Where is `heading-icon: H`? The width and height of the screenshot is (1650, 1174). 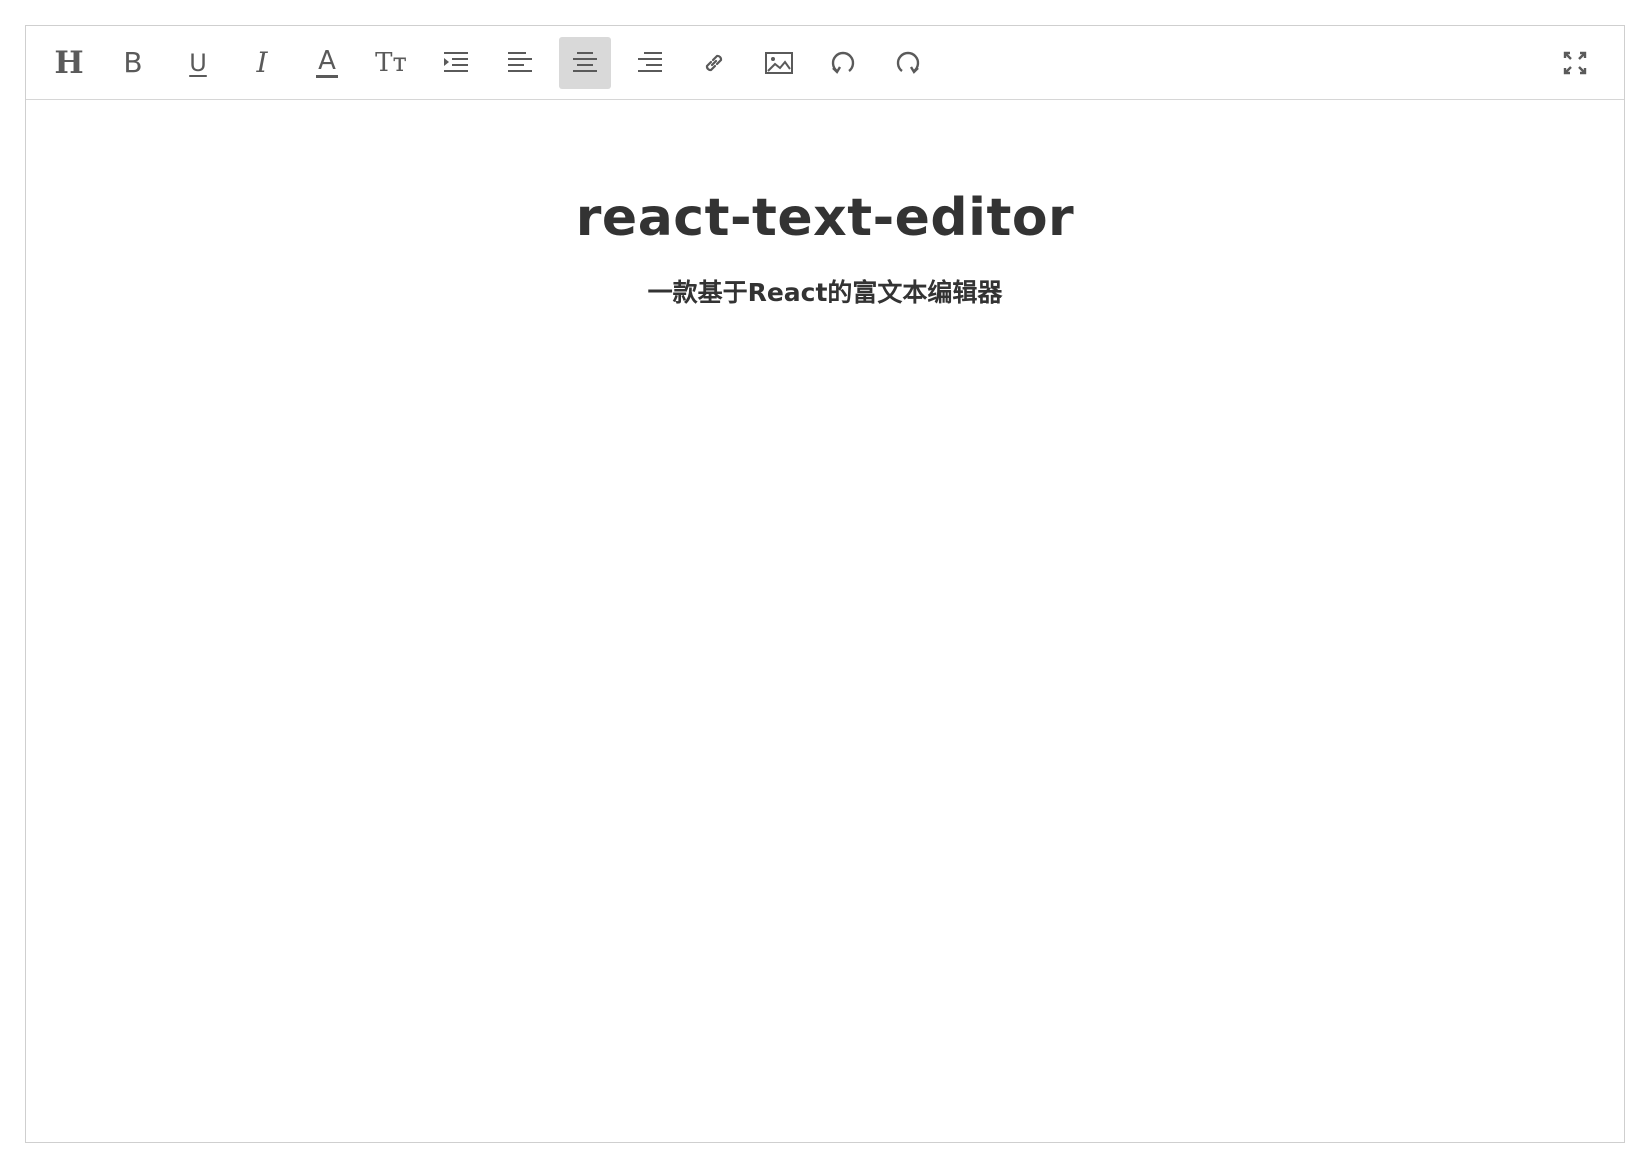
heading-icon: H is located at coordinates (69, 62).